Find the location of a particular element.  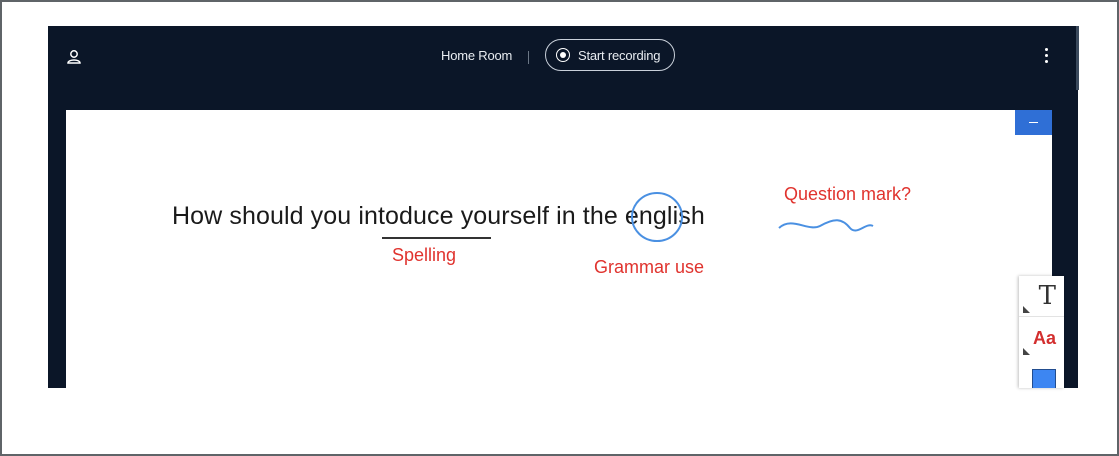

record-label: Start recording is located at coordinates (619, 55).